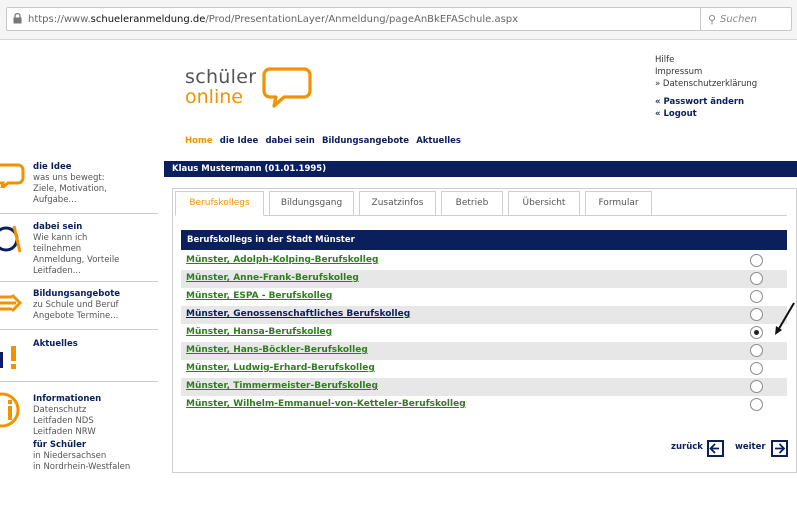 The image size is (797, 511). What do you see at coordinates (219, 203) in the screenshot?
I see `tab-berufskollegs: Berufskollegs` at bounding box center [219, 203].